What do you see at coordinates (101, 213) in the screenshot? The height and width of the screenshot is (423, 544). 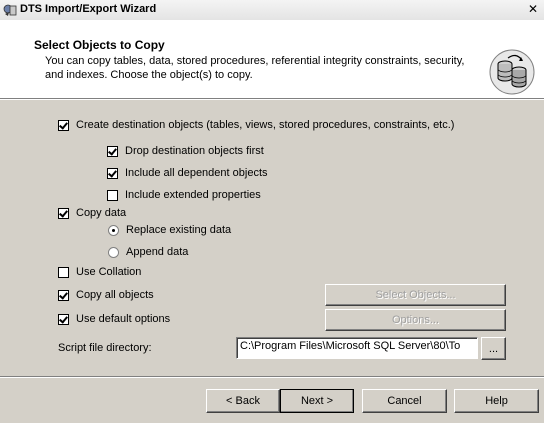 I see `copy-data-label: Copy data` at bounding box center [101, 213].